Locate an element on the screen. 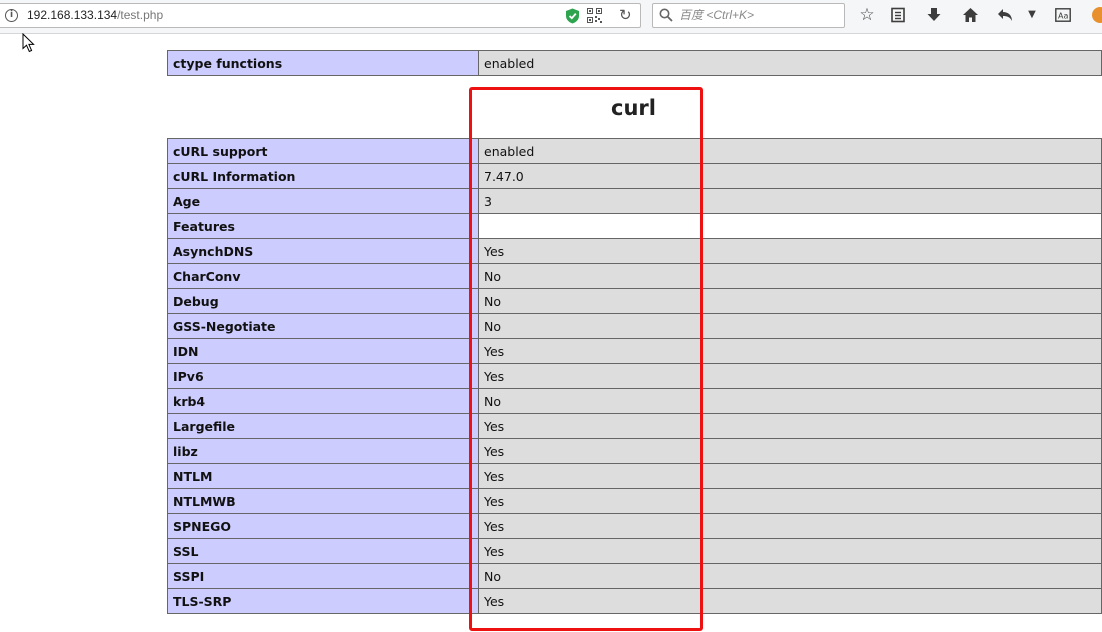  address-bar: i 192.168.133.134/test.php ↻ is located at coordinates (320, 15).